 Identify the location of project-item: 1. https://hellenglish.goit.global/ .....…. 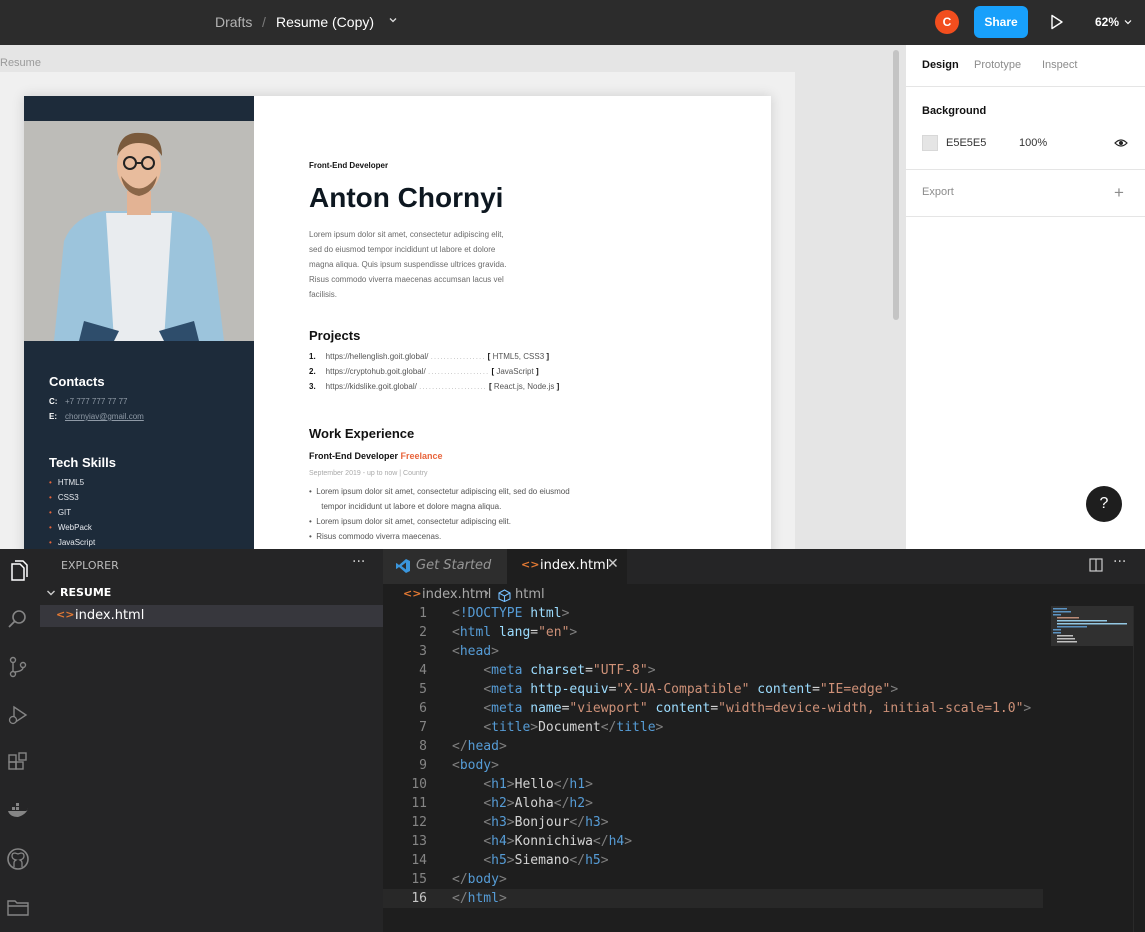
(429, 356).